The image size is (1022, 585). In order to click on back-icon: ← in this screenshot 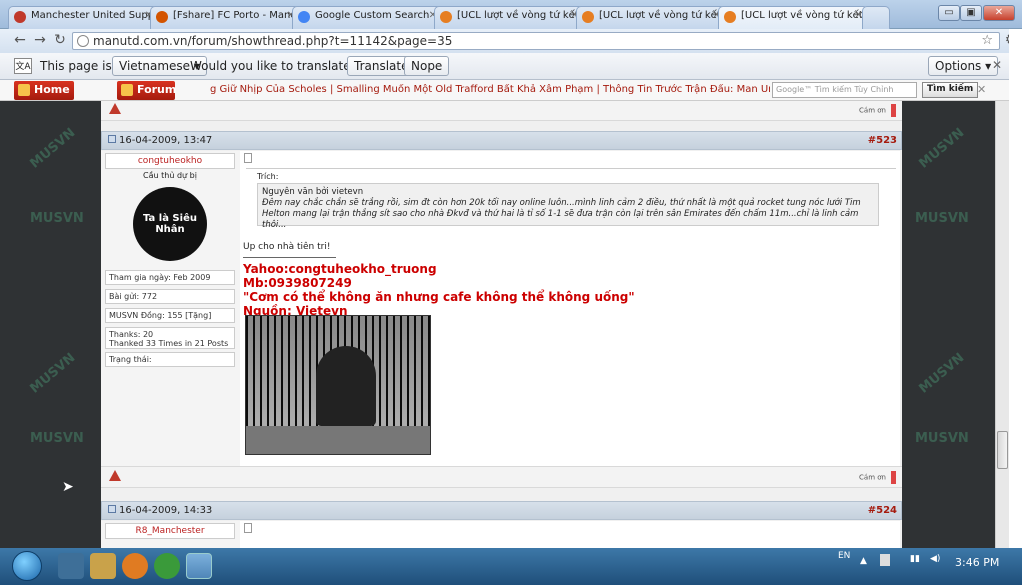, I will do `click(20, 40)`.